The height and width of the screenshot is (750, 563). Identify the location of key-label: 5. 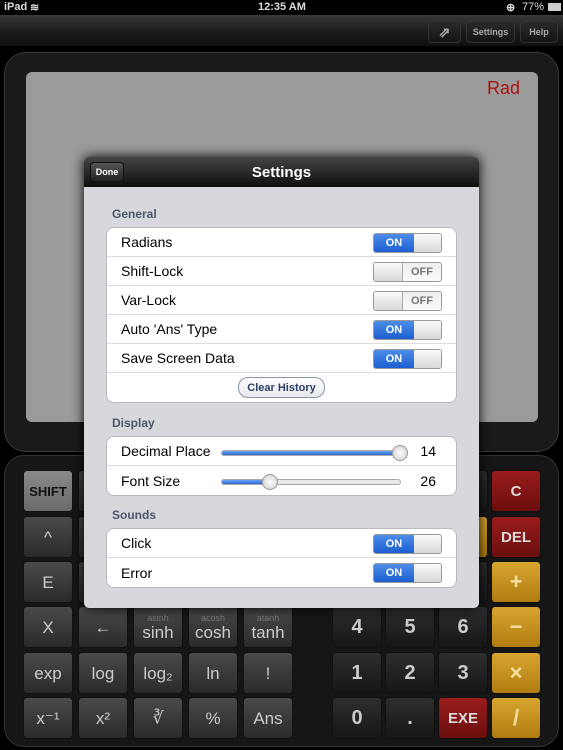
(410, 627).